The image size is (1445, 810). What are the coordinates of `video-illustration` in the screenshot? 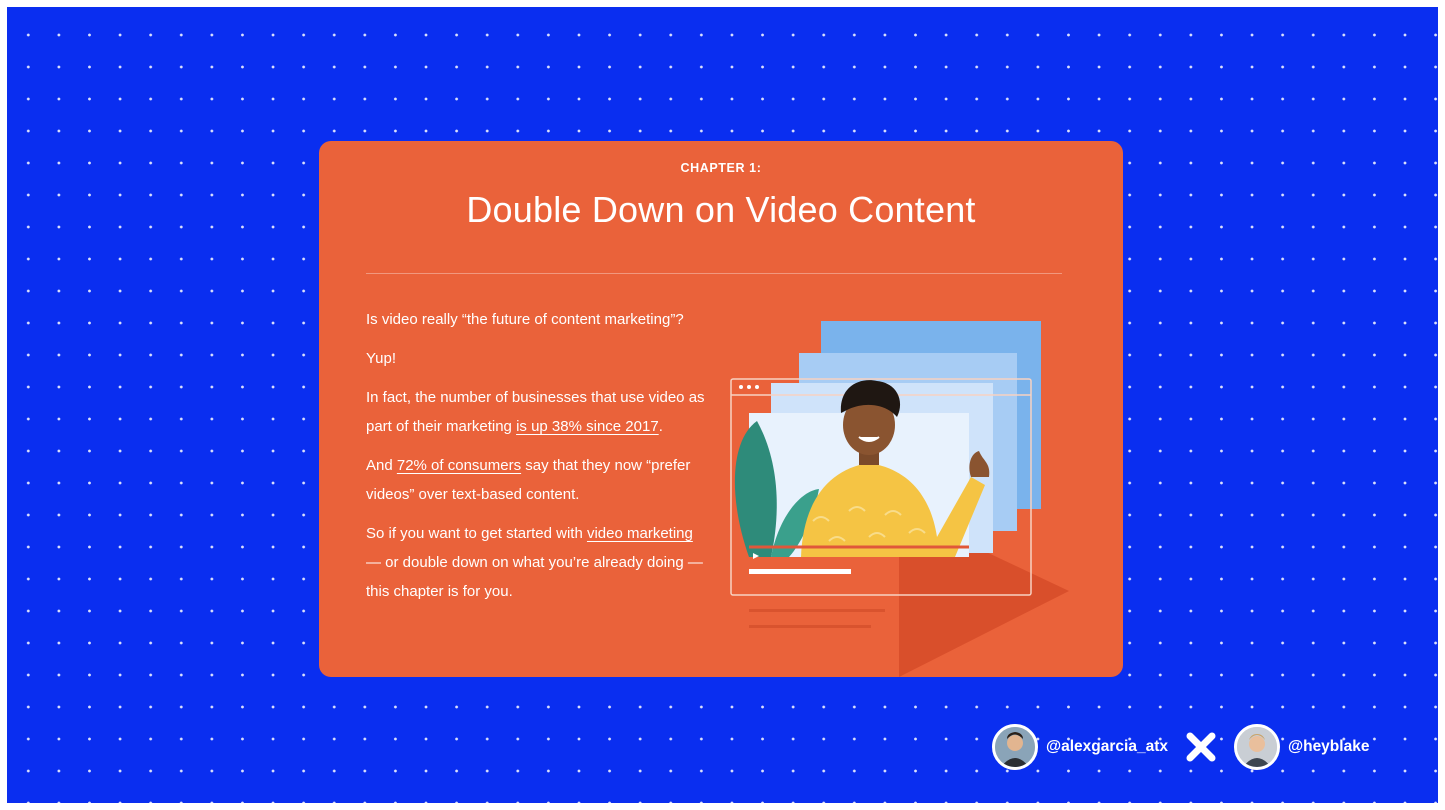 It's located at (899, 499).